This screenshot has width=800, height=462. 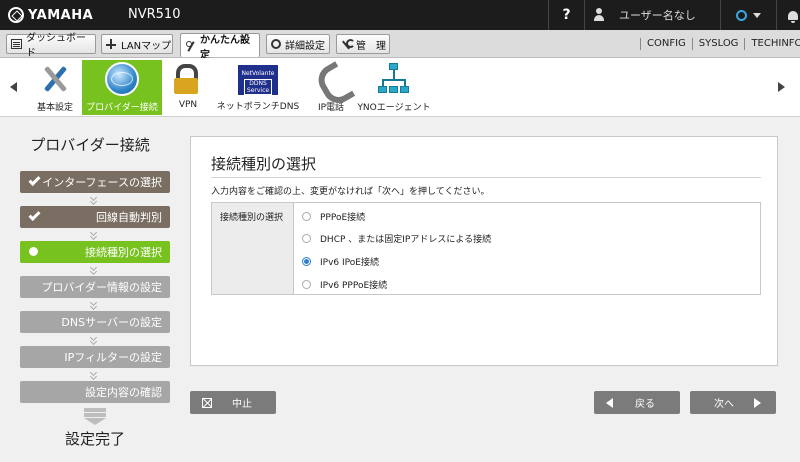 I want to click on ddns-badge-line1: NetVolante, so click(x=258, y=73).